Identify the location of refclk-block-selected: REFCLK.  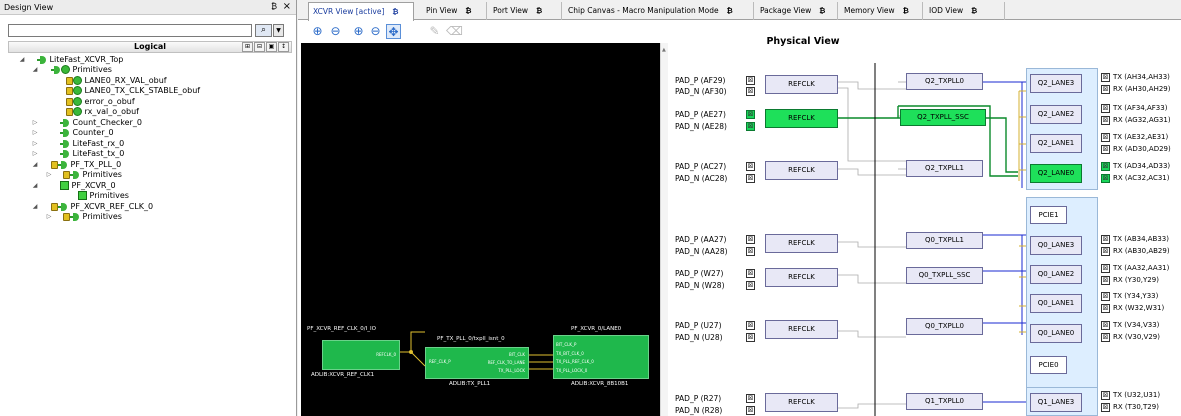
(801, 118).